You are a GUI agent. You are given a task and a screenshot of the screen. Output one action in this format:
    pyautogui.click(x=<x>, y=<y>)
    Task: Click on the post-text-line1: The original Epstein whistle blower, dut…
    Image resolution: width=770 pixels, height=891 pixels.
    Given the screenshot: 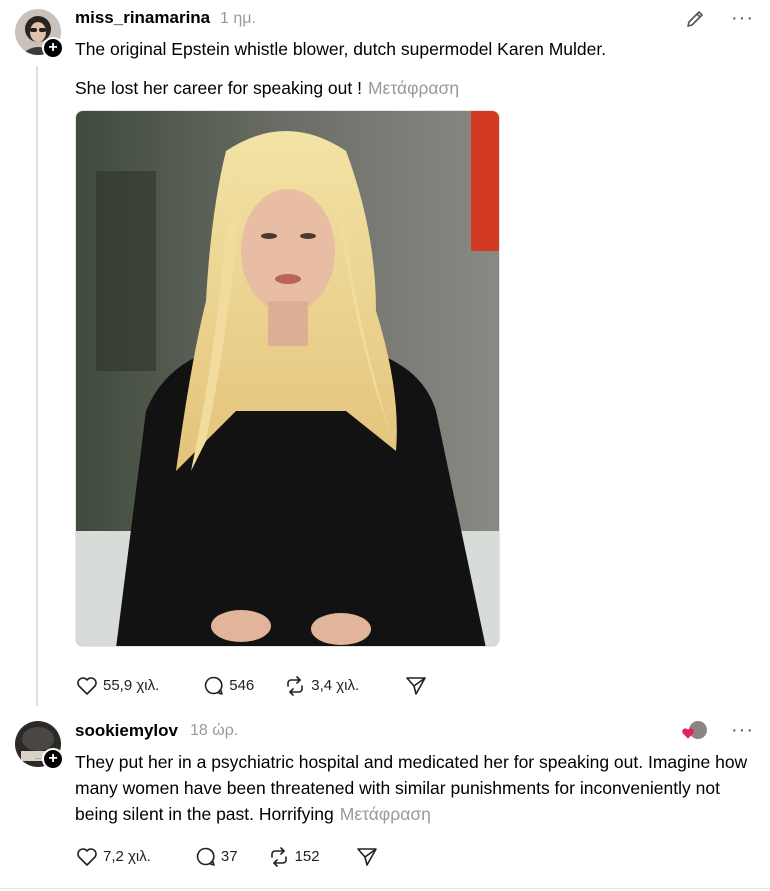 What is the action you would take?
    pyautogui.click(x=341, y=49)
    